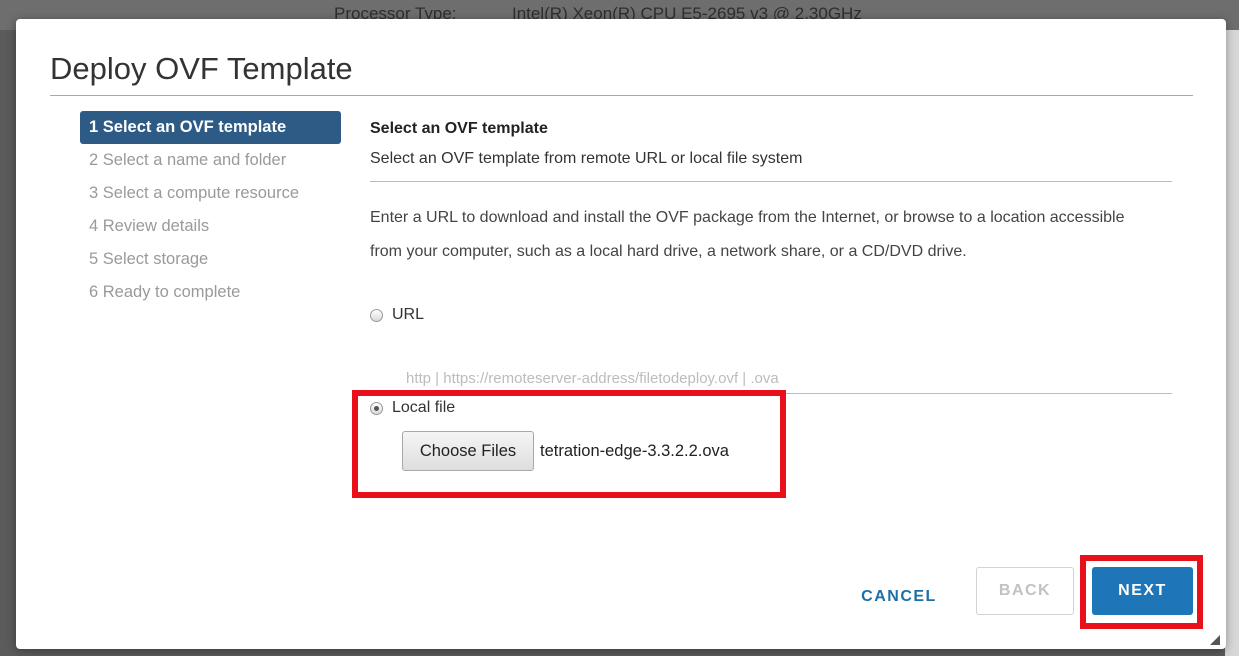 The width and height of the screenshot is (1239, 656). What do you see at coordinates (376, 315) in the screenshot?
I see `url-radio` at bounding box center [376, 315].